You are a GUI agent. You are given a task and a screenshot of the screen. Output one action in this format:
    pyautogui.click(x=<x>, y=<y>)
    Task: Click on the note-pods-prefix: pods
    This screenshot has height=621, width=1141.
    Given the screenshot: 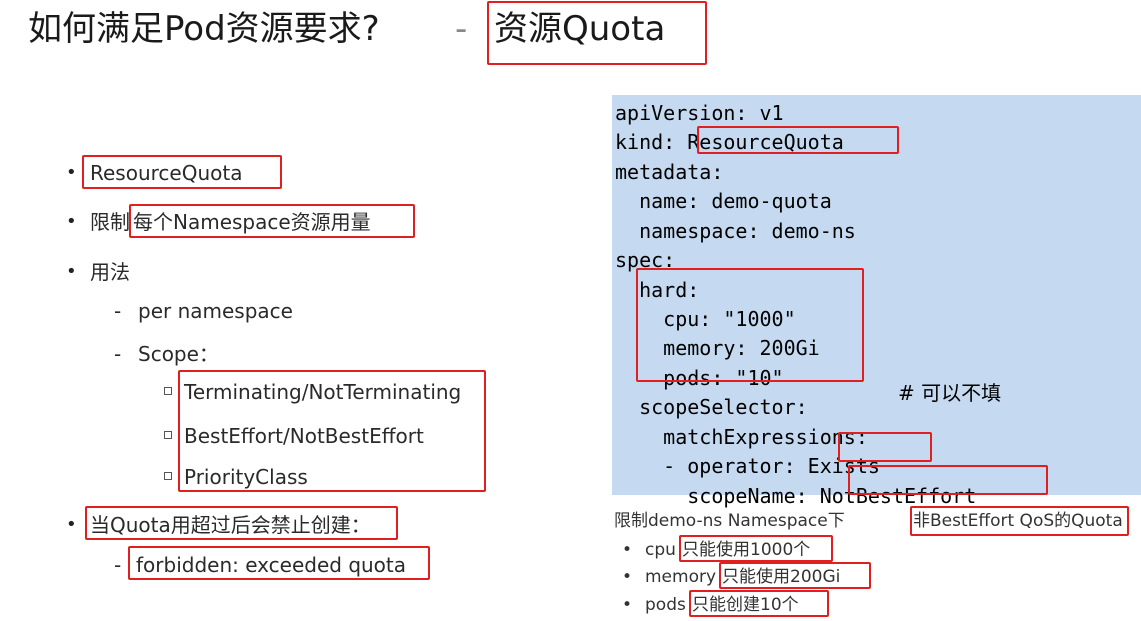 What is the action you would take?
    pyautogui.click(x=665, y=605)
    